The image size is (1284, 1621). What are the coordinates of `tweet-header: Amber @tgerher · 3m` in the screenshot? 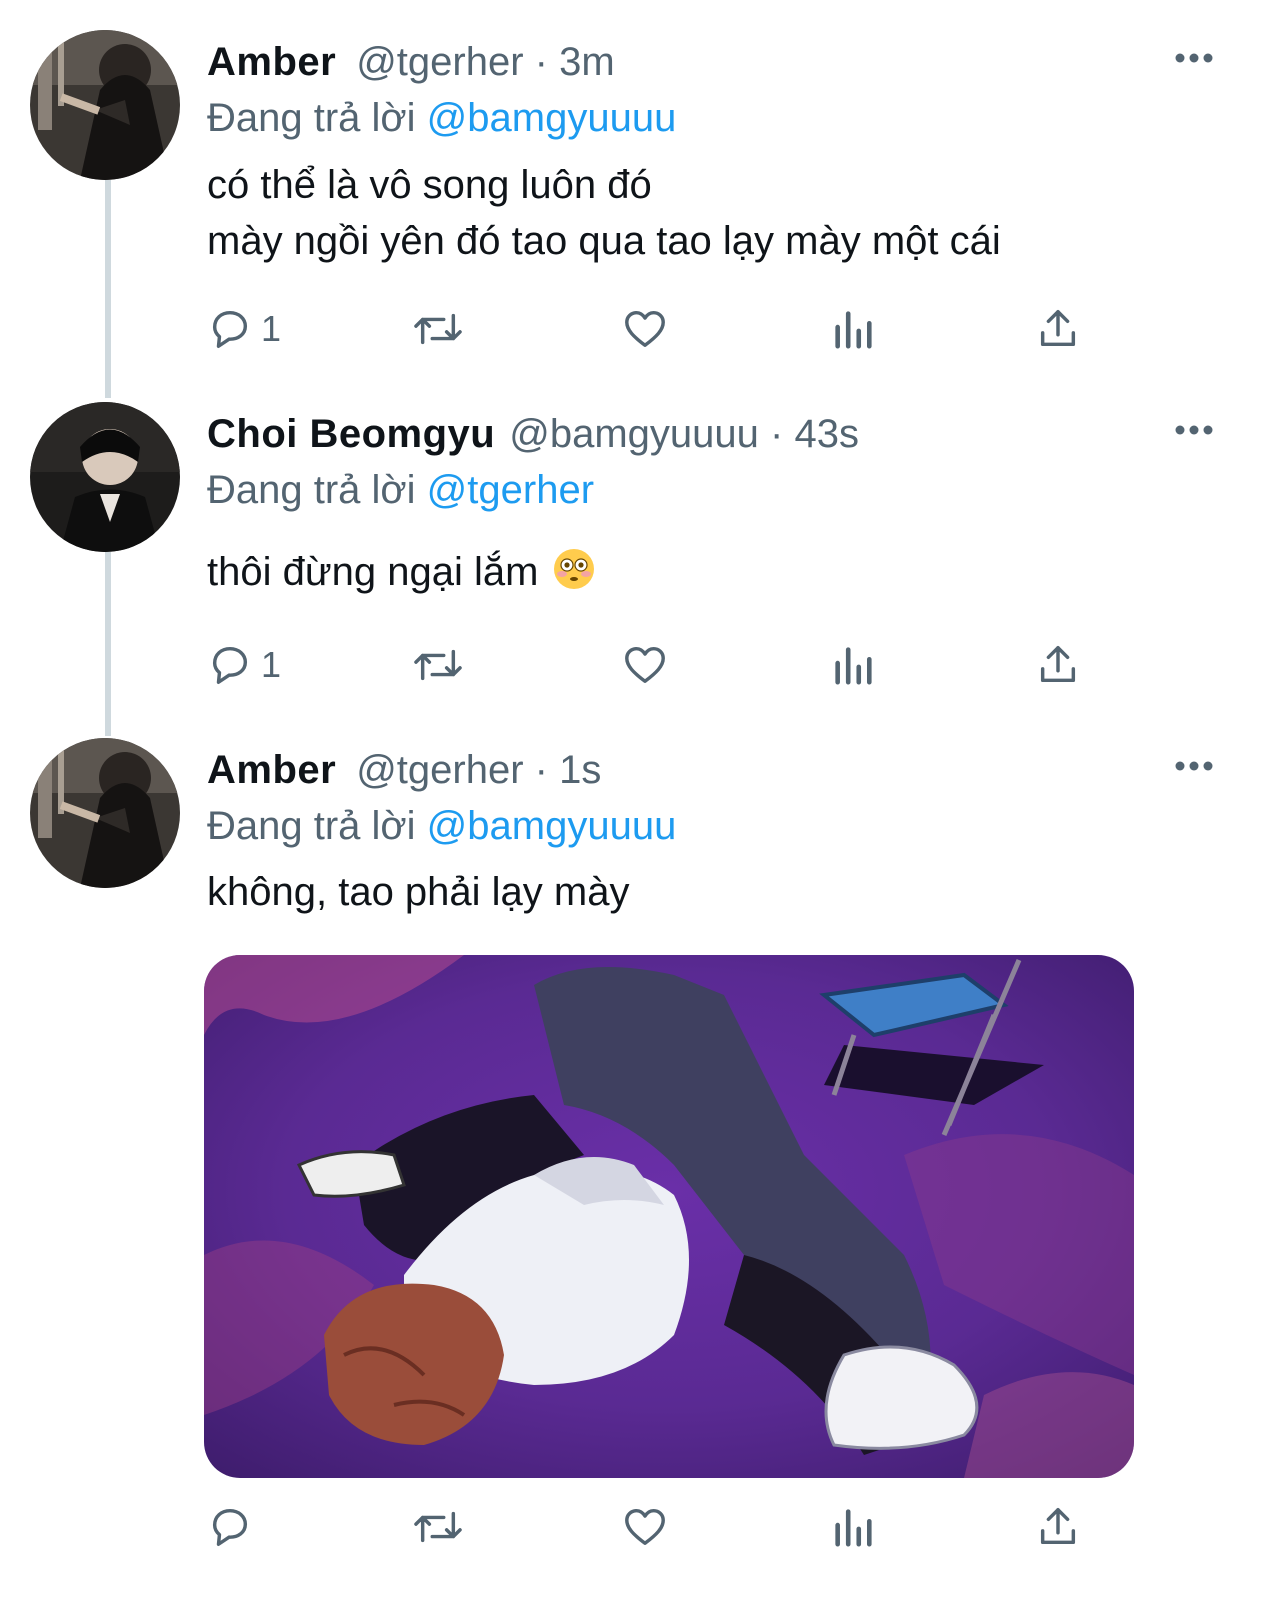 It's located at (411, 62).